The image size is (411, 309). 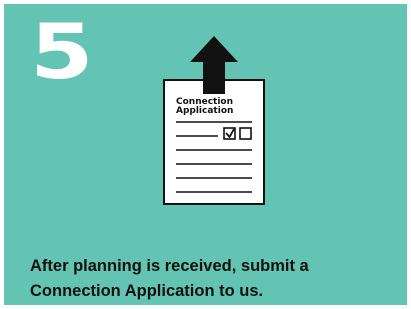 I want to click on application-document-icon: Connection Application, so click(x=214, y=142).